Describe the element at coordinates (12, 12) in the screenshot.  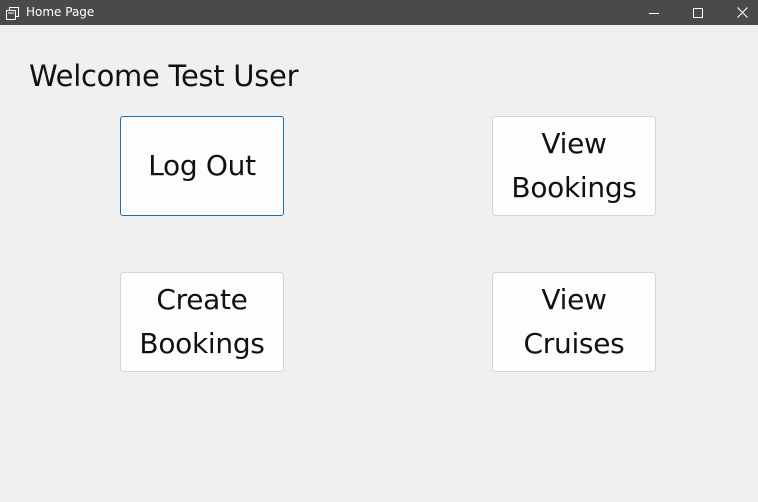
I see `window-restore-icon` at that location.